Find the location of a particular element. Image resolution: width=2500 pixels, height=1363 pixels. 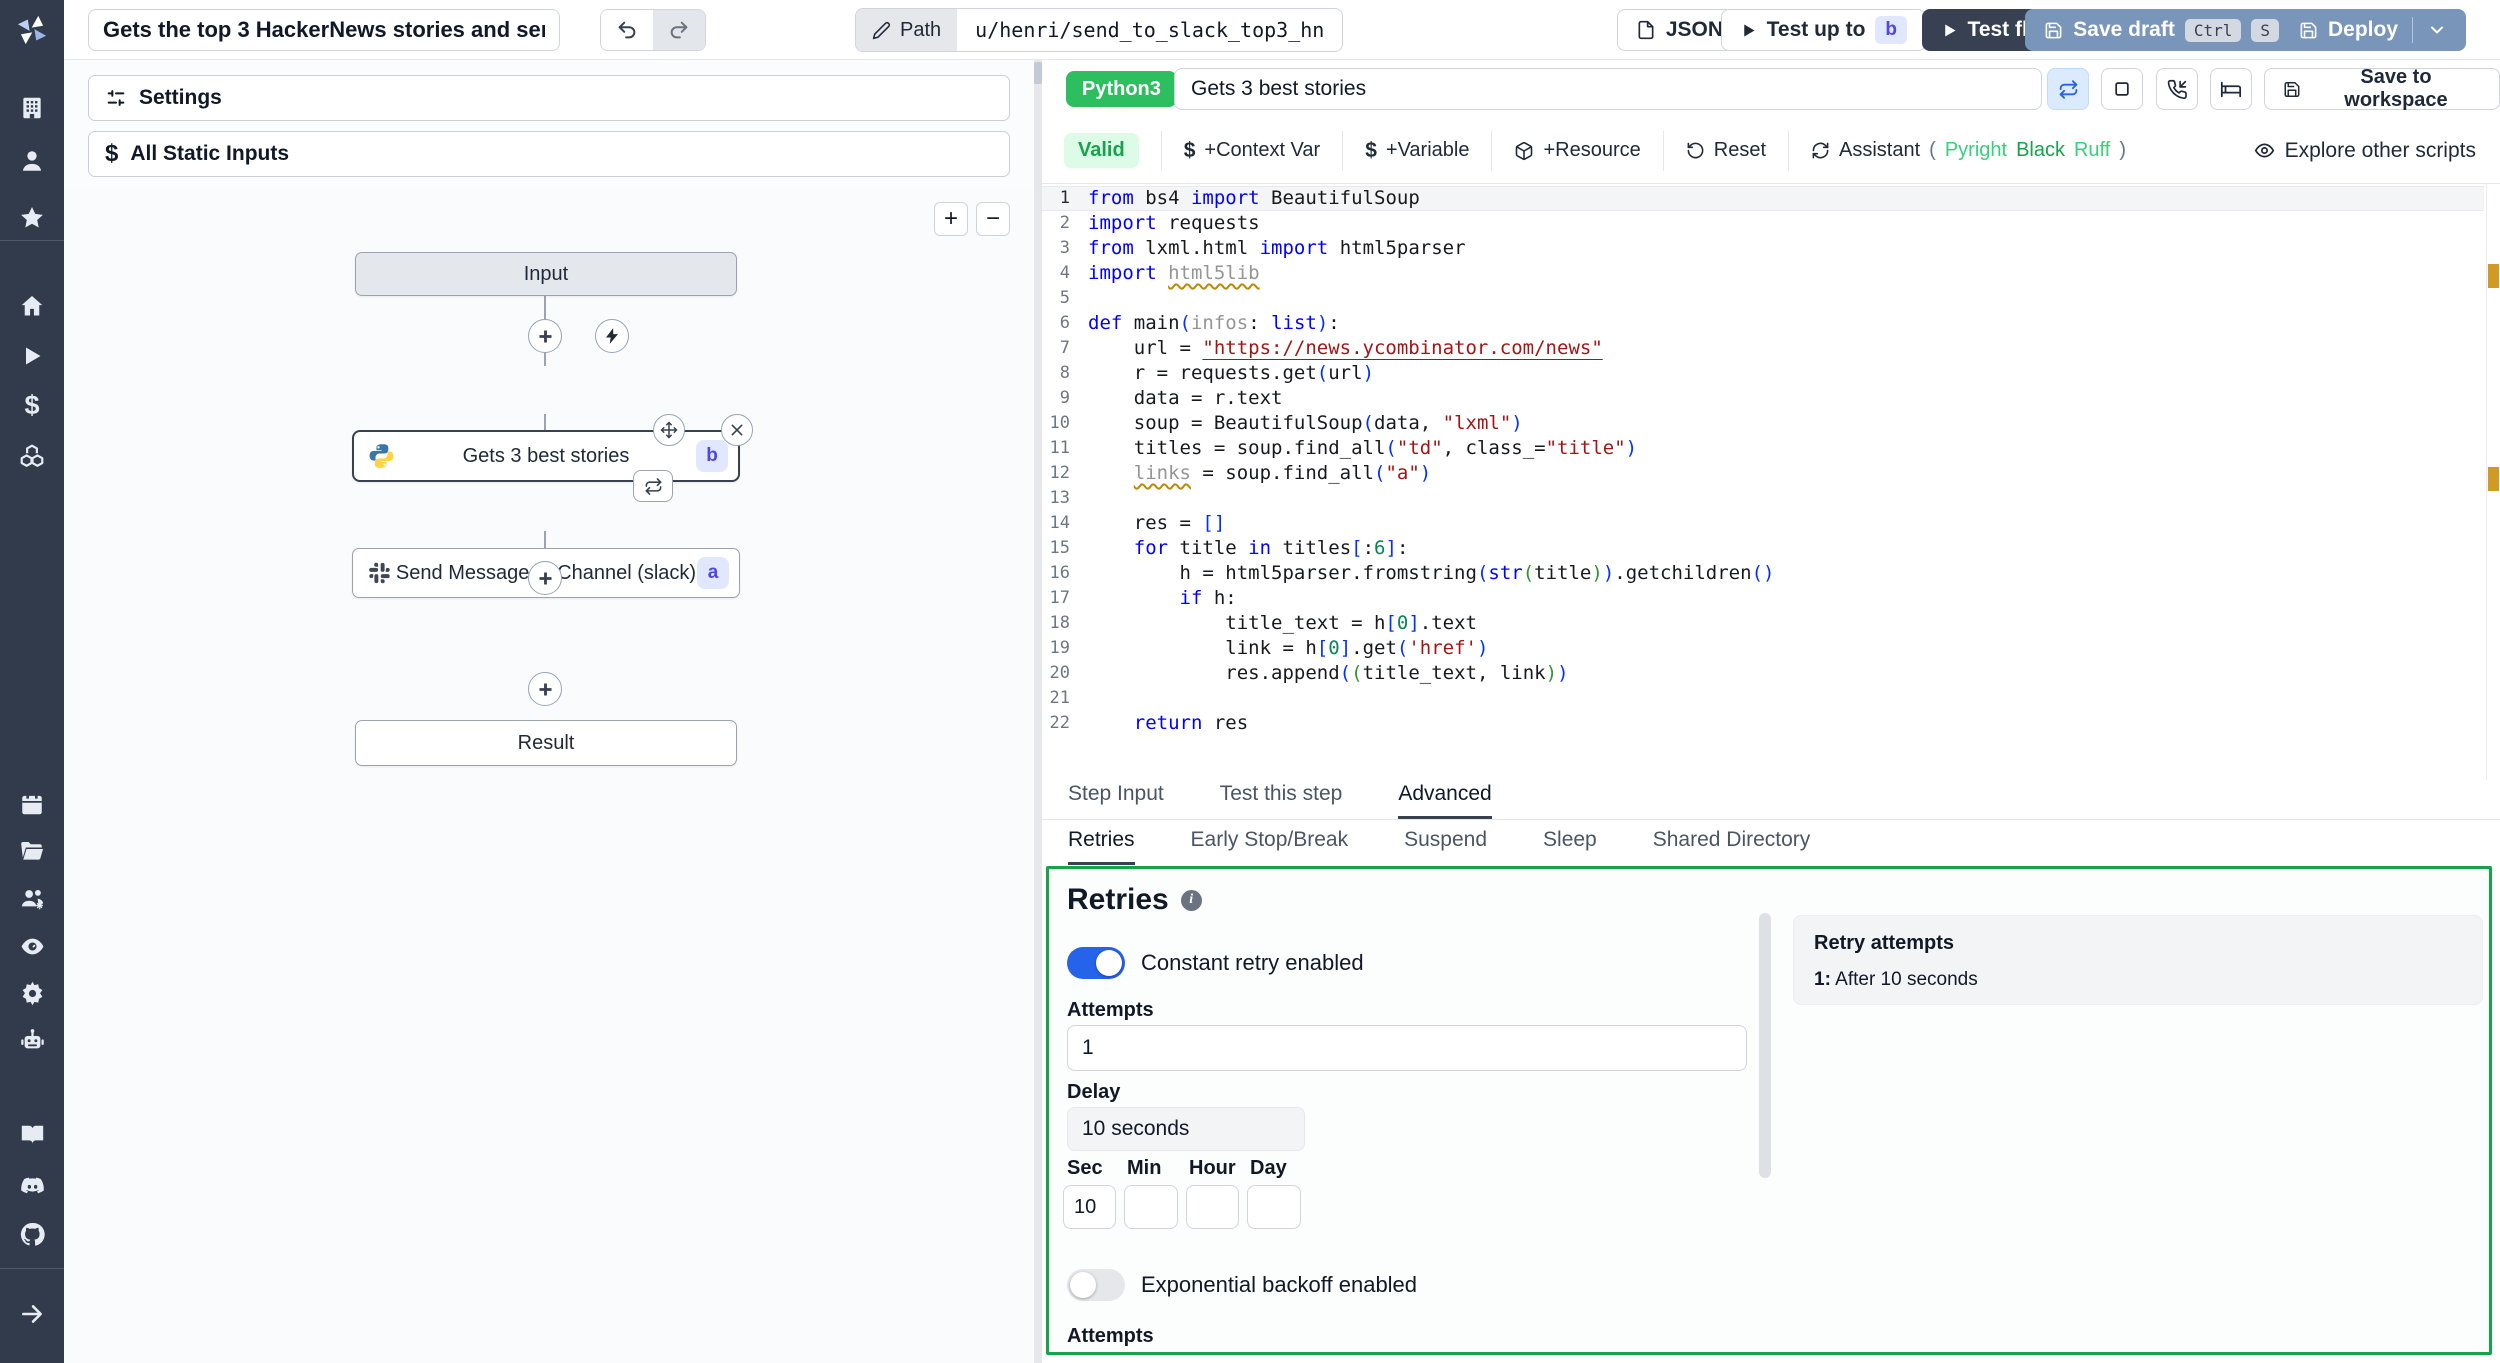

sidebar-settings-button is located at coordinates (32, 993).